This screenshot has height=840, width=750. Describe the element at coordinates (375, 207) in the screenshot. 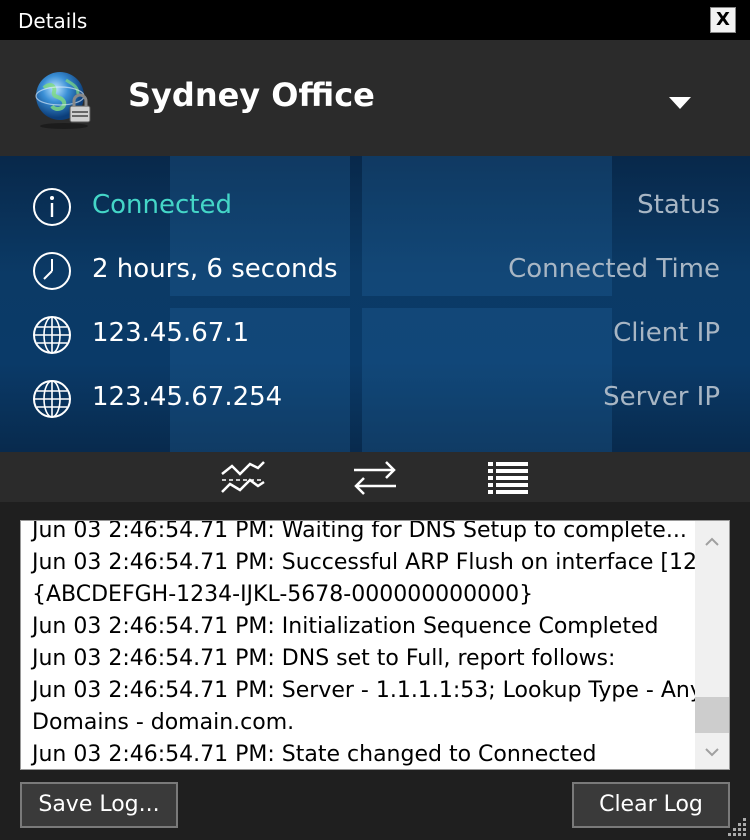

I see `status-row: Connected Status` at that location.